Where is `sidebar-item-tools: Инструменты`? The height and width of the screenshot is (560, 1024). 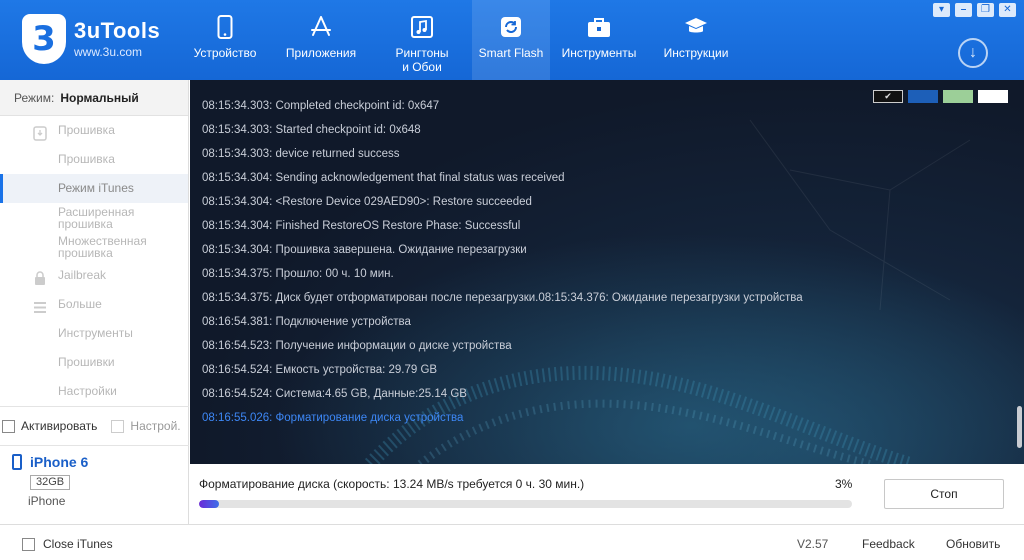
sidebar-item-tools: Инструменты is located at coordinates (94, 333).